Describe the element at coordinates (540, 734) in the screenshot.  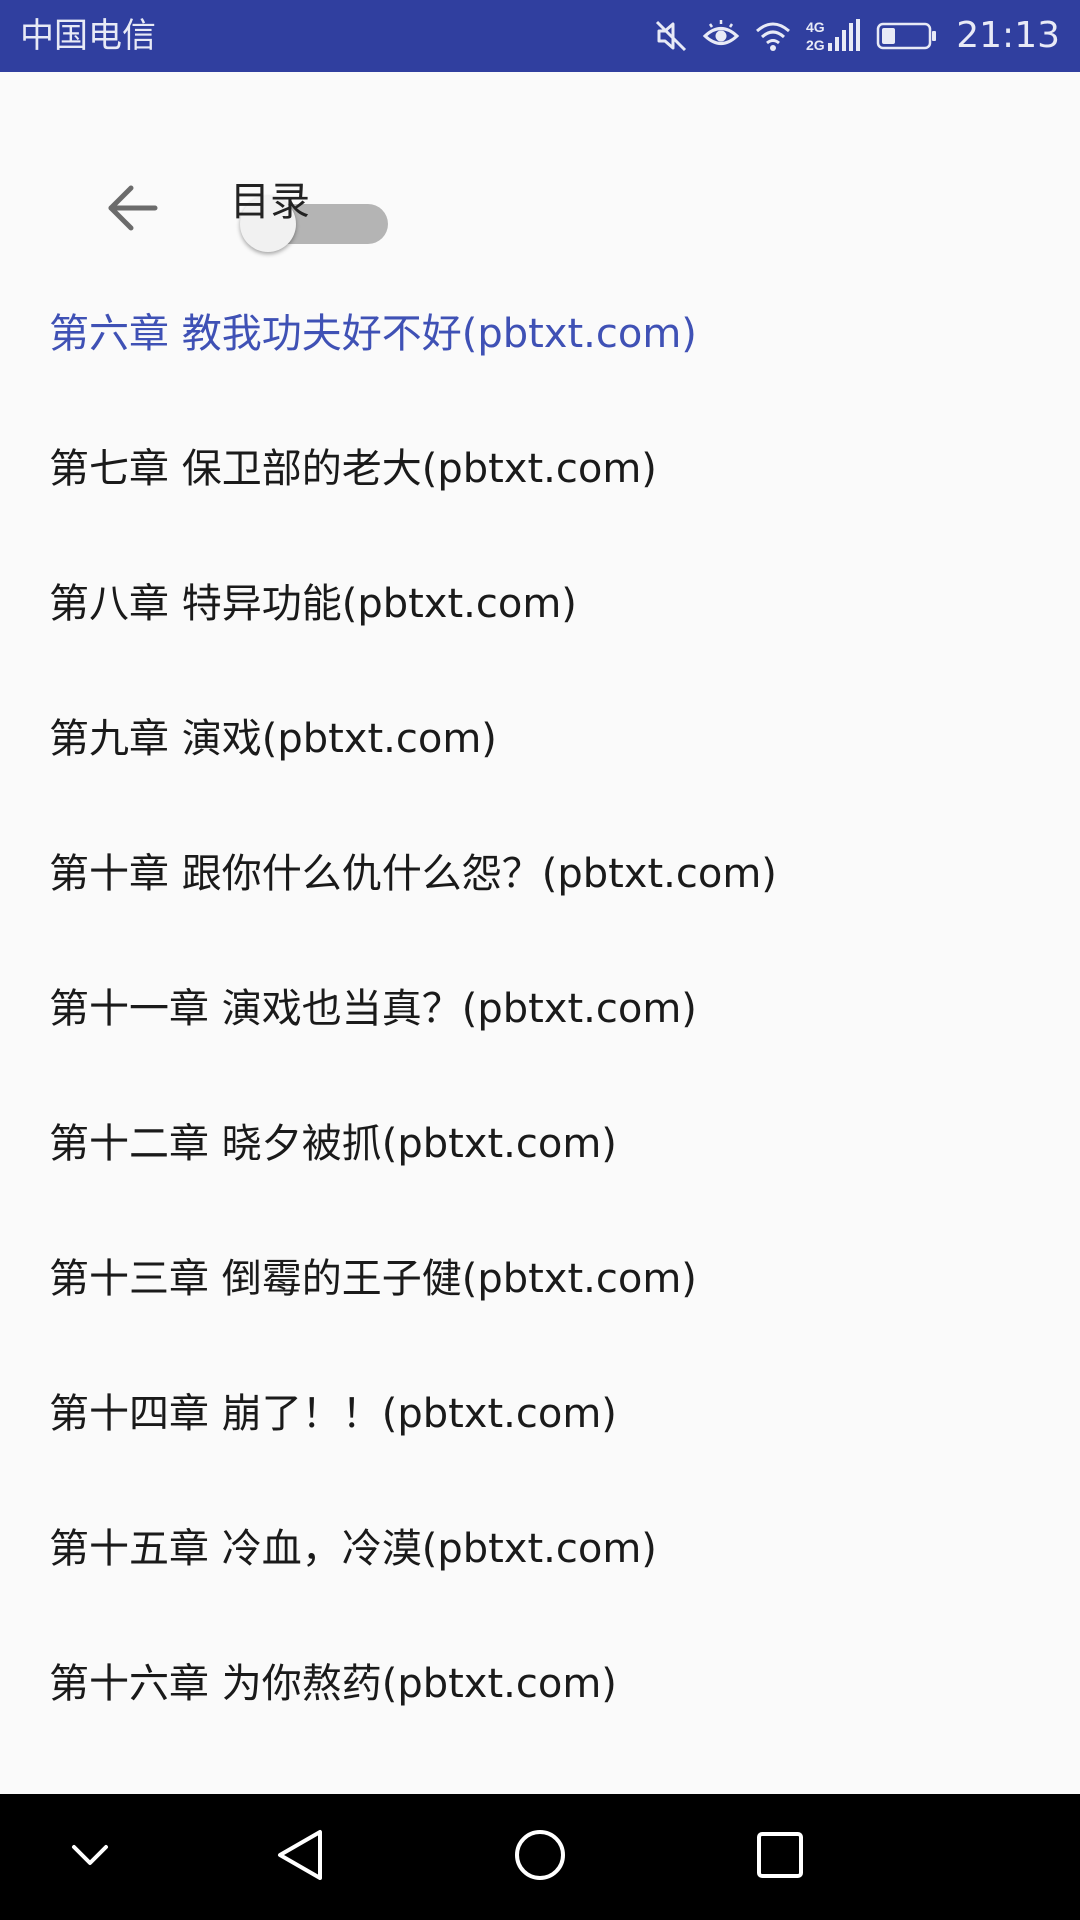
I see `chapter-item: 第九章 演戏(pbtxt.com)` at that location.